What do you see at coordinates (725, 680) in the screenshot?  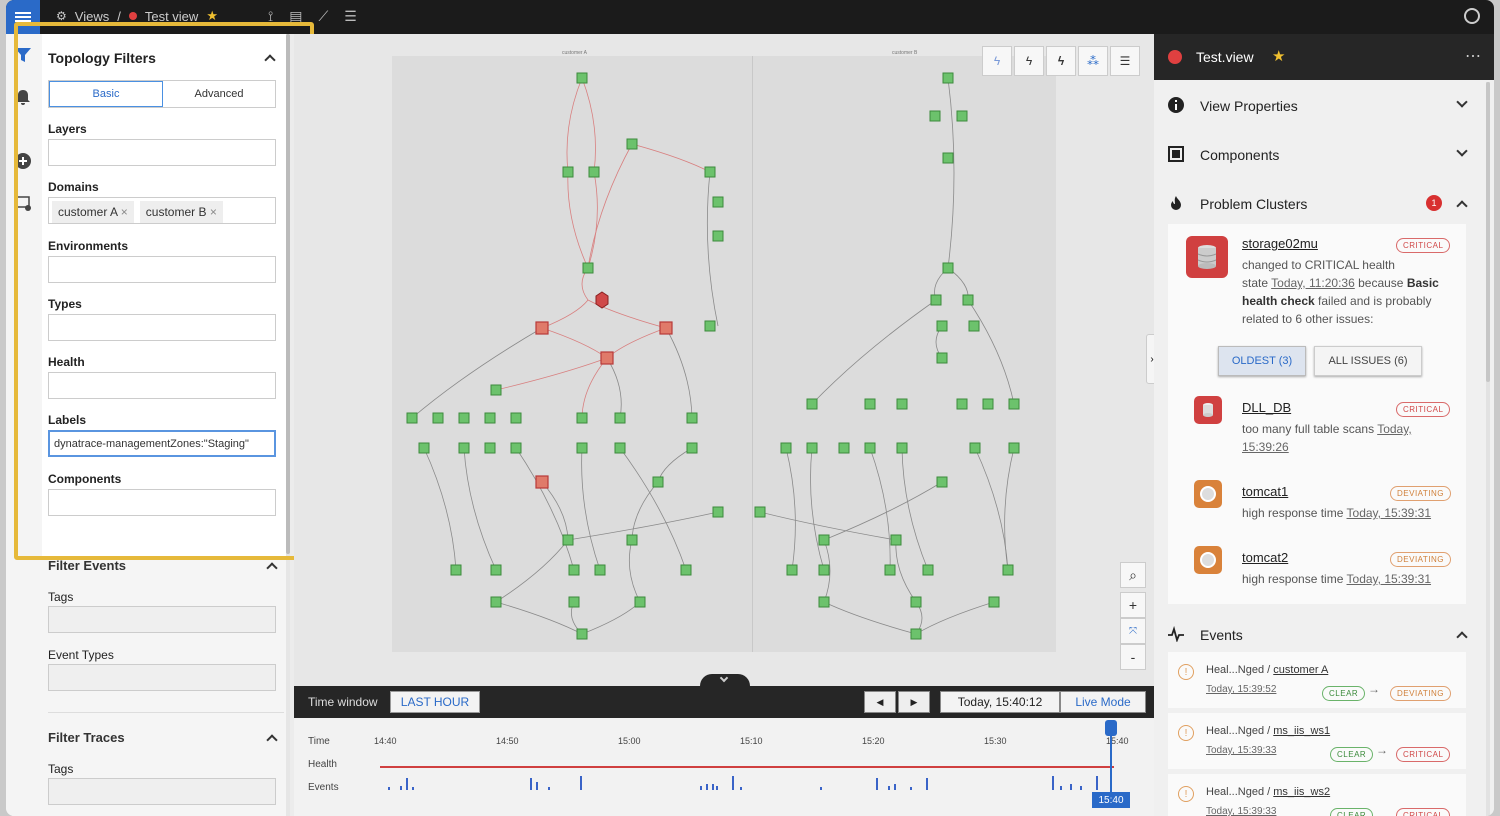 I see `collapse-timeline-icon` at bounding box center [725, 680].